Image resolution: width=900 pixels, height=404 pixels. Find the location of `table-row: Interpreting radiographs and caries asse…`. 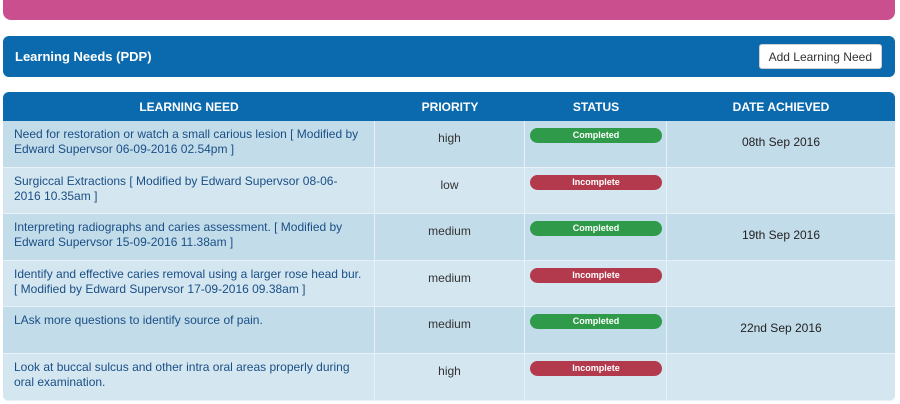

table-row: Interpreting radiographs and caries asse… is located at coordinates (449, 237).